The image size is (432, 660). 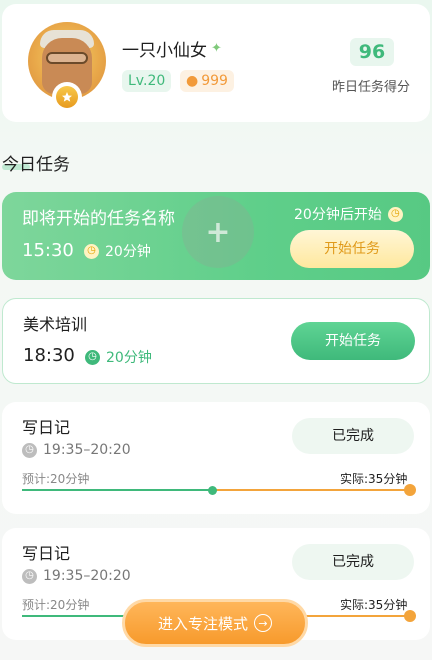 I want to click on upcoming-task-card: 即将开始的任务名称 15:30 ◷ 20分钟 + 20分钟后开始 ◷ 开始任务, so click(x=216, y=236).